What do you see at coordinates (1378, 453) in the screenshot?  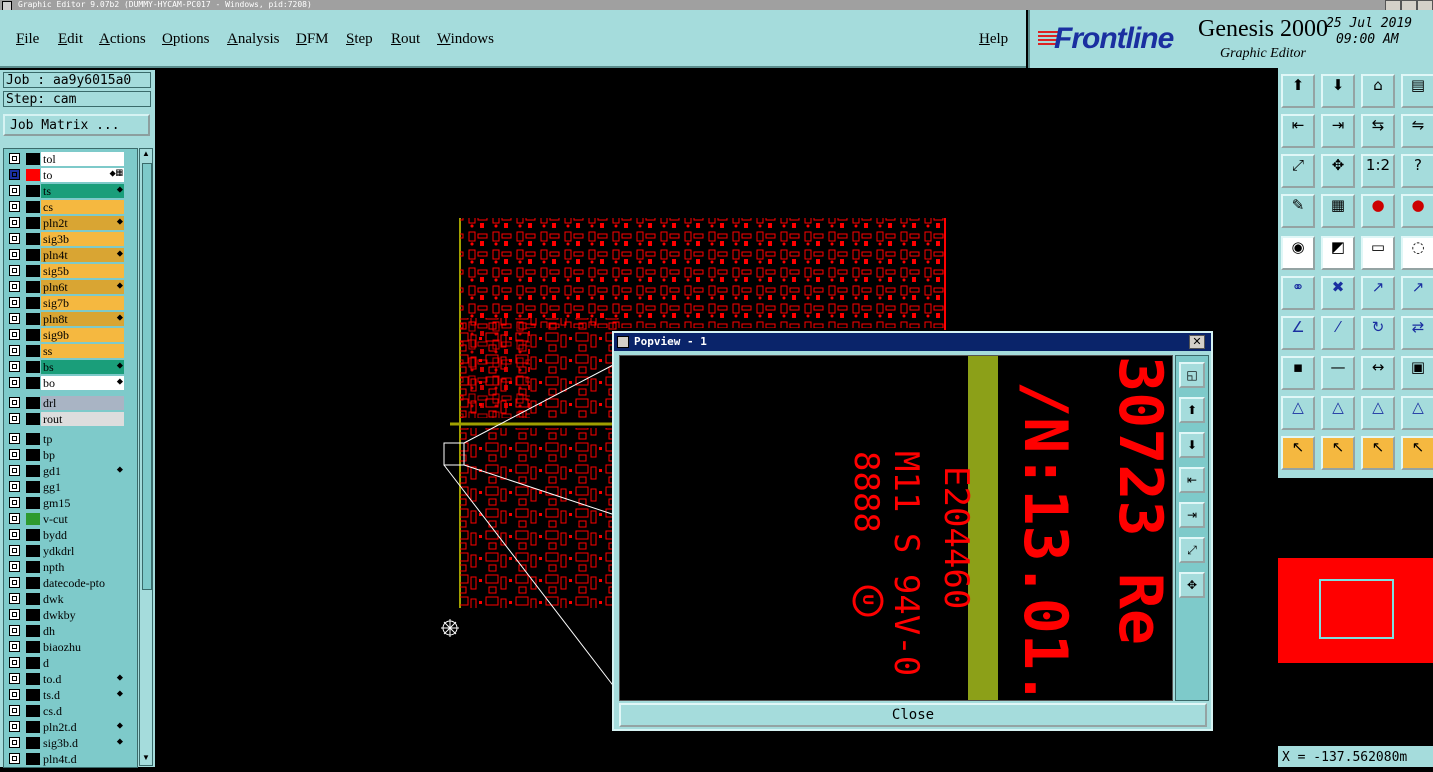 I see `pointer-area-icon: ↖` at bounding box center [1378, 453].